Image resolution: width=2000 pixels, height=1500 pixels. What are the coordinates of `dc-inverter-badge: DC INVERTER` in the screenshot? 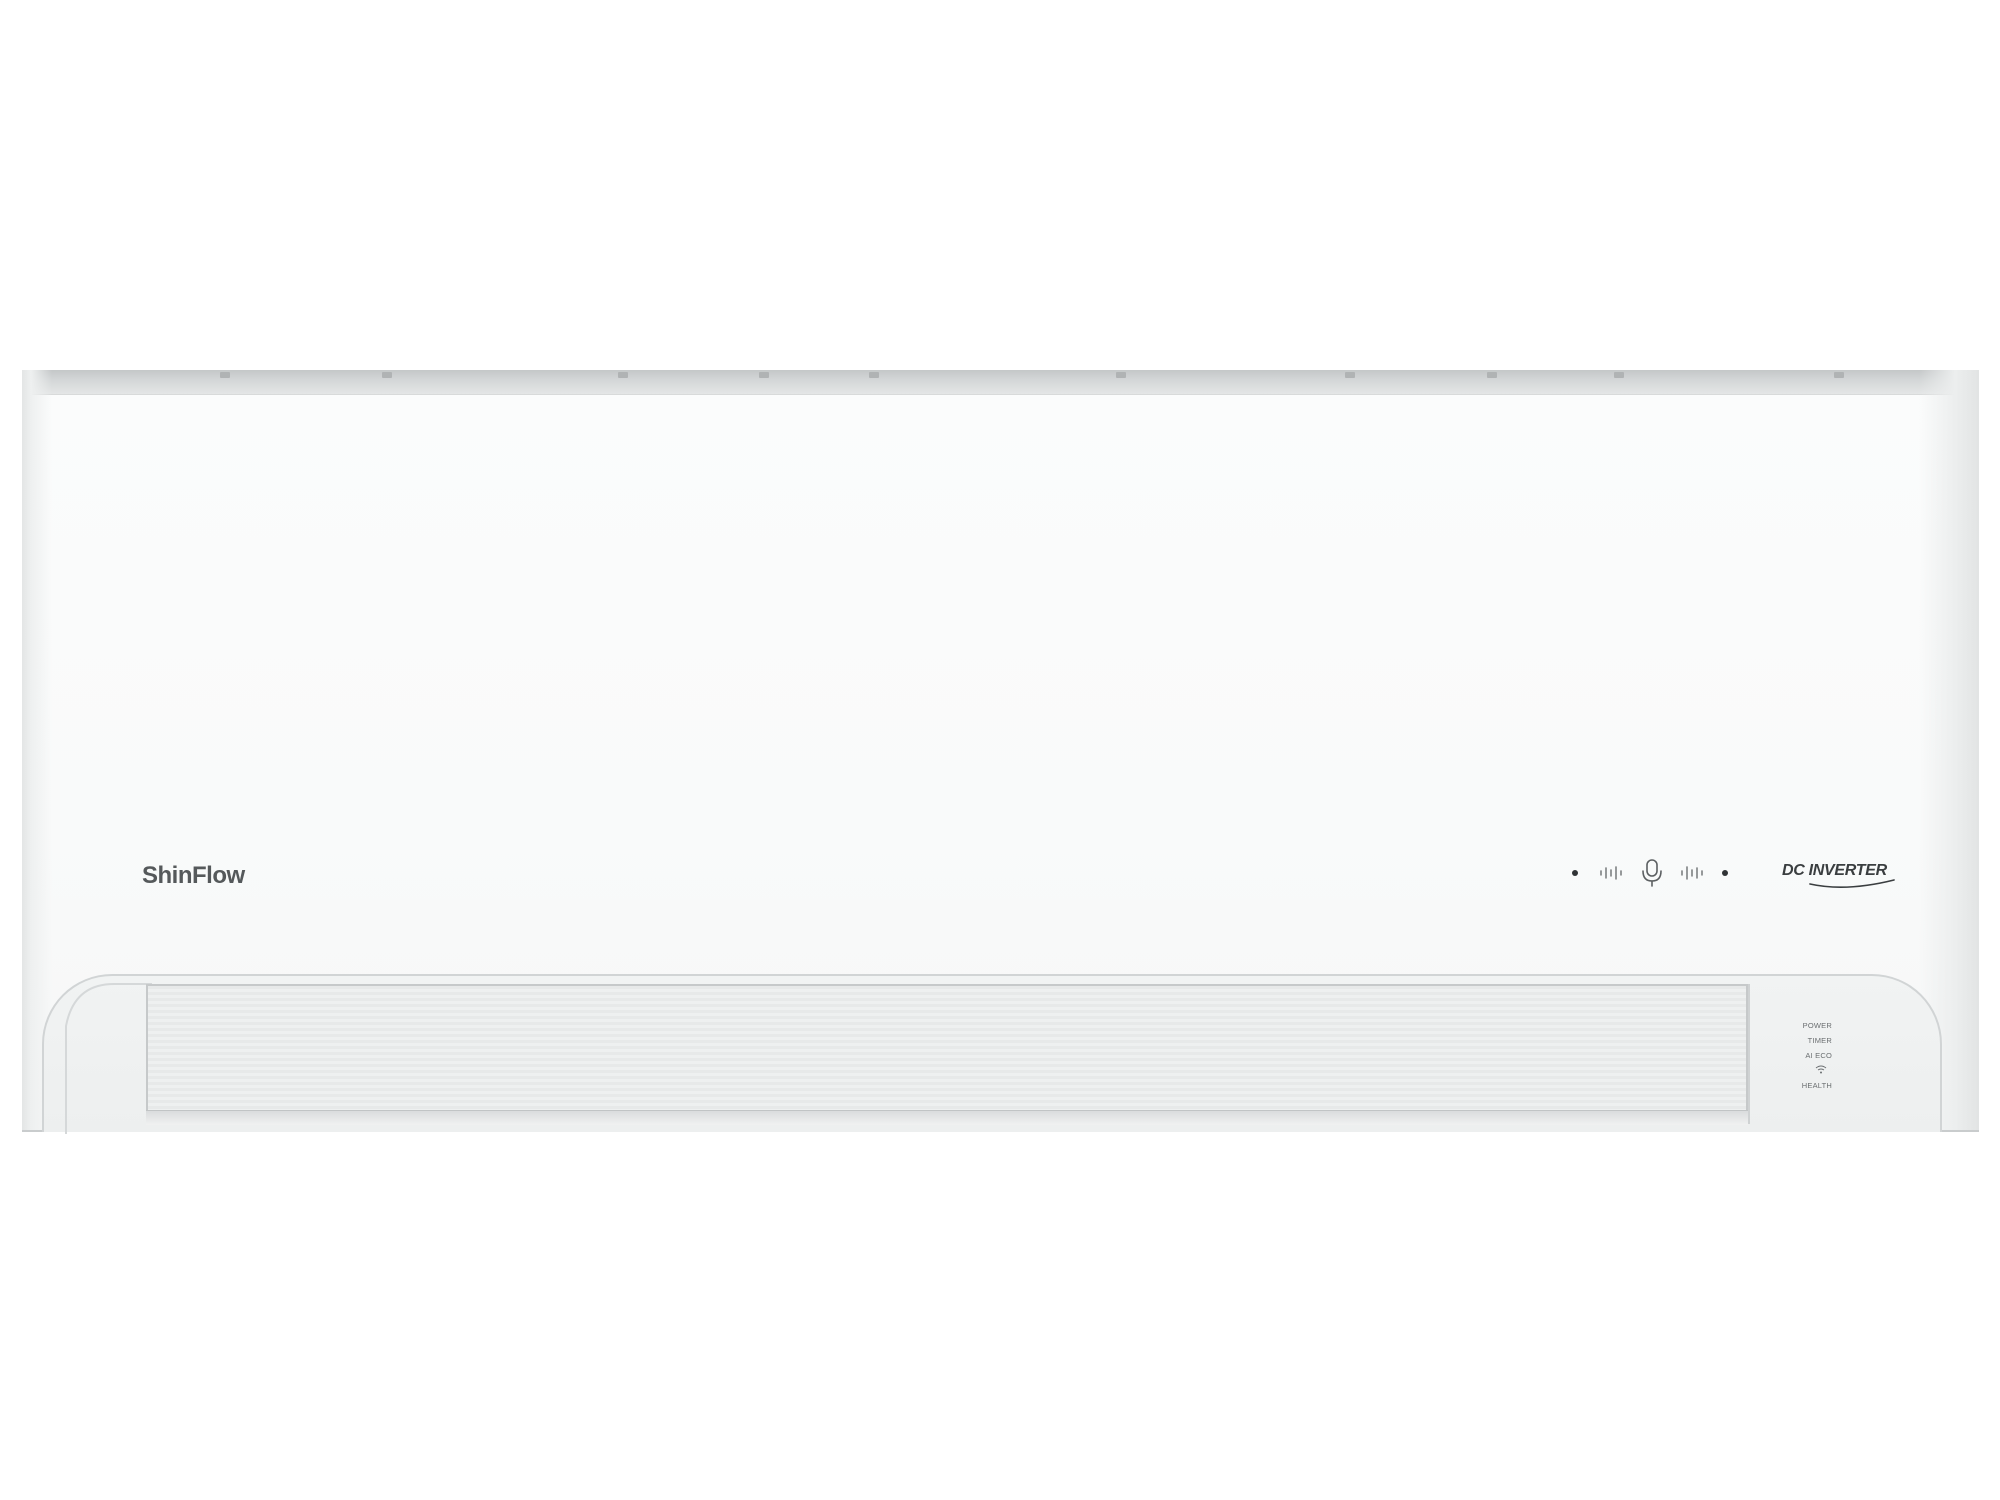 It's located at (1841, 877).